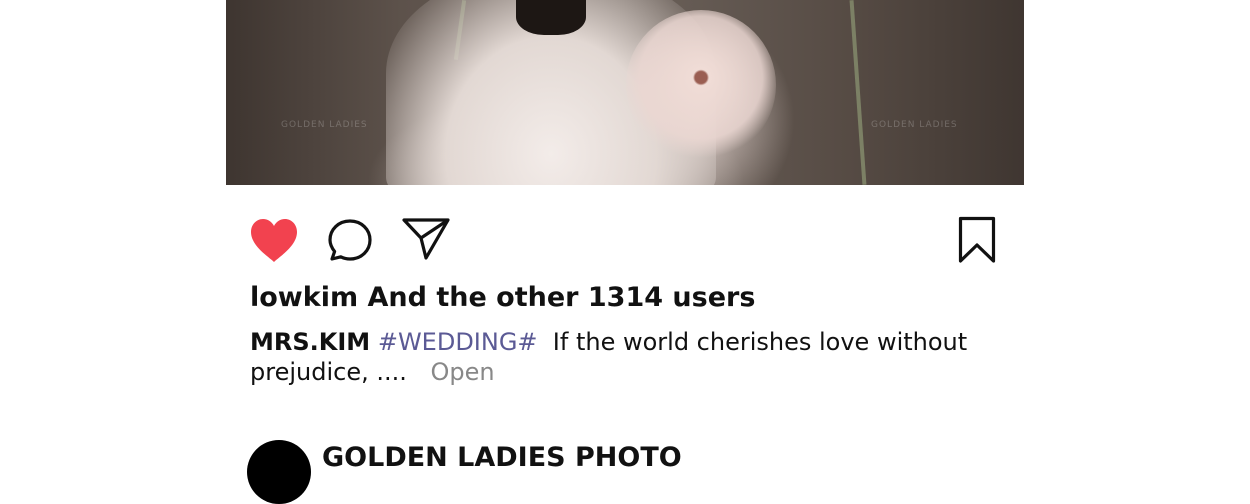  Describe the element at coordinates (426, 239) in the screenshot. I see `paper-plane-icon` at that location.